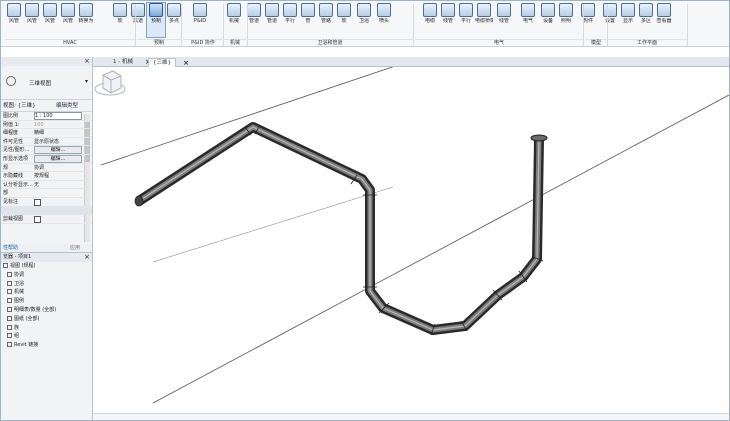 The width and height of the screenshot is (730, 421). Describe the element at coordinates (86, 81) in the screenshot. I see `chevron-down-icon: ▾` at that location.